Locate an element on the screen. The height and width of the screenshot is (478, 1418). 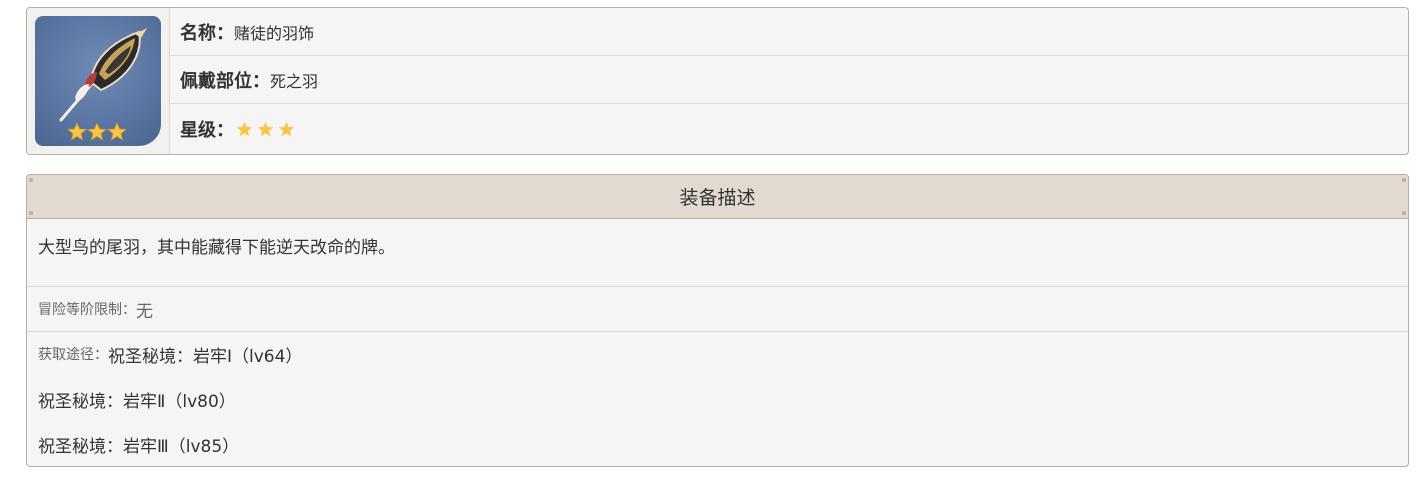
adventure-rank-limit: 冒险等阶限制： 无 is located at coordinates (717, 309).